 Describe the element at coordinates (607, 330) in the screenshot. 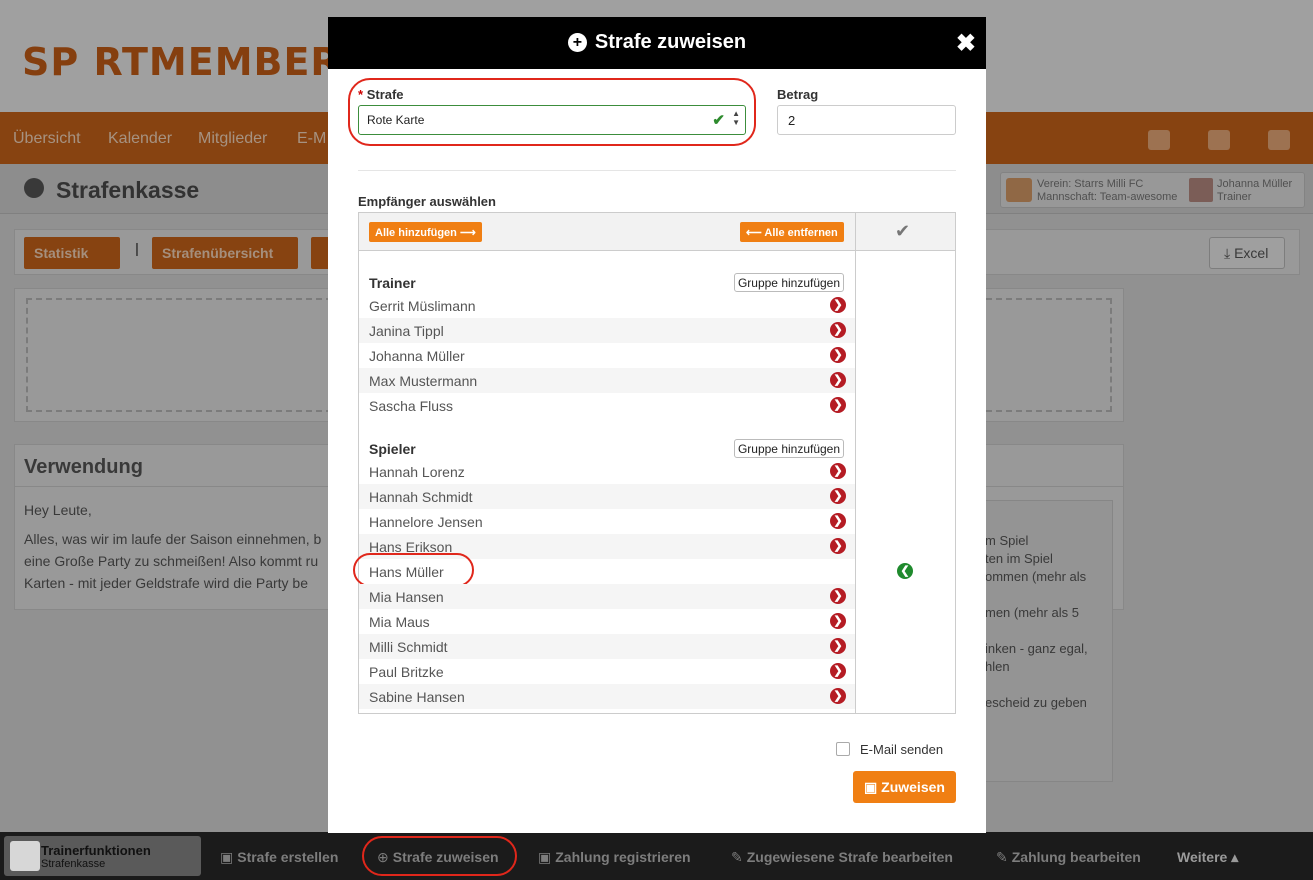

I see `list-item: Janina Tippl ❯` at that location.